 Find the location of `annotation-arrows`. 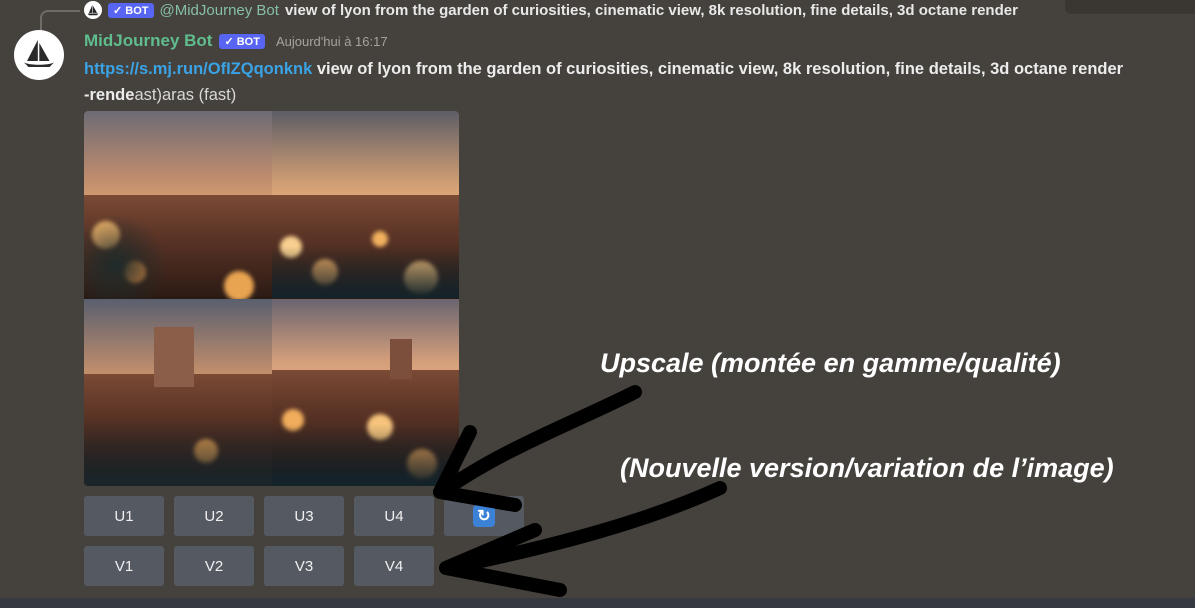

annotation-arrows is located at coordinates (580, 491).